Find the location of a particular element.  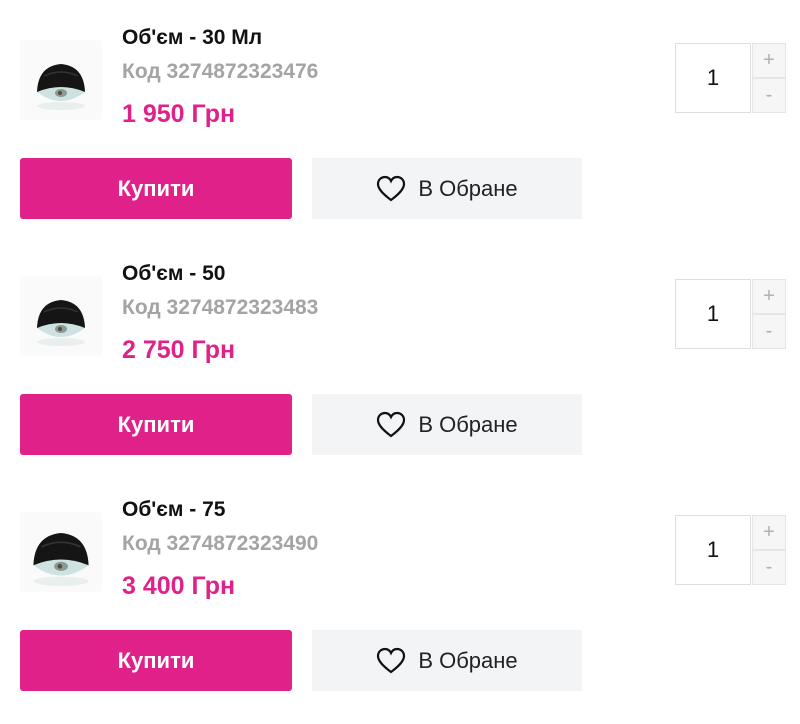

variant-title: Об'єм - 50 is located at coordinates (174, 273).